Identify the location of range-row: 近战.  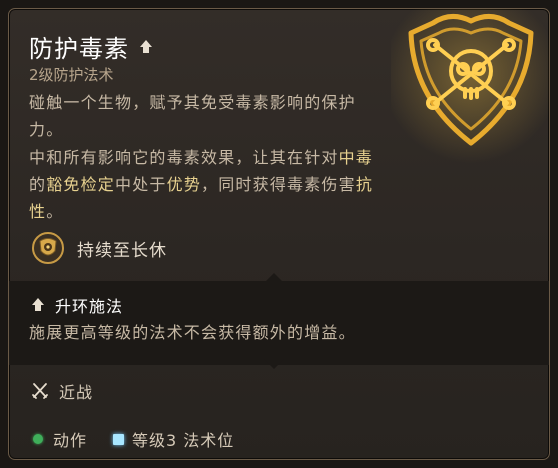
(62, 391).